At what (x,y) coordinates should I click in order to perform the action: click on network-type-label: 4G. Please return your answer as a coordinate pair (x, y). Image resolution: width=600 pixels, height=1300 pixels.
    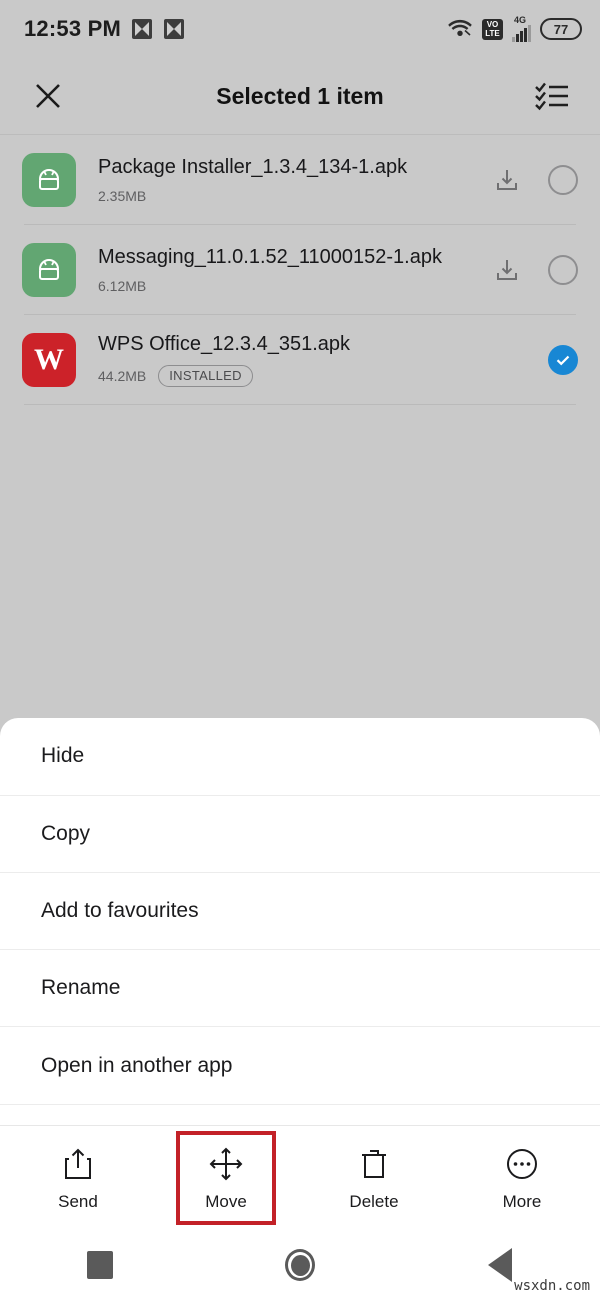
    Looking at the image, I should click on (520, 20).